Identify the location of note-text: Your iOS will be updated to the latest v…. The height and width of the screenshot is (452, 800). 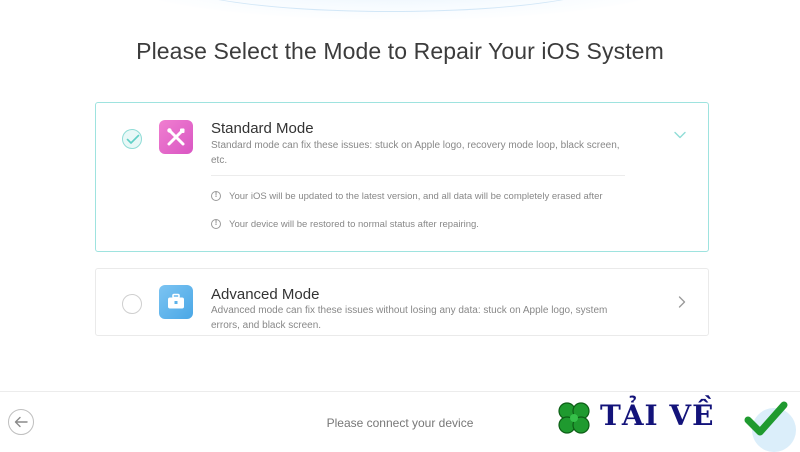
(416, 196).